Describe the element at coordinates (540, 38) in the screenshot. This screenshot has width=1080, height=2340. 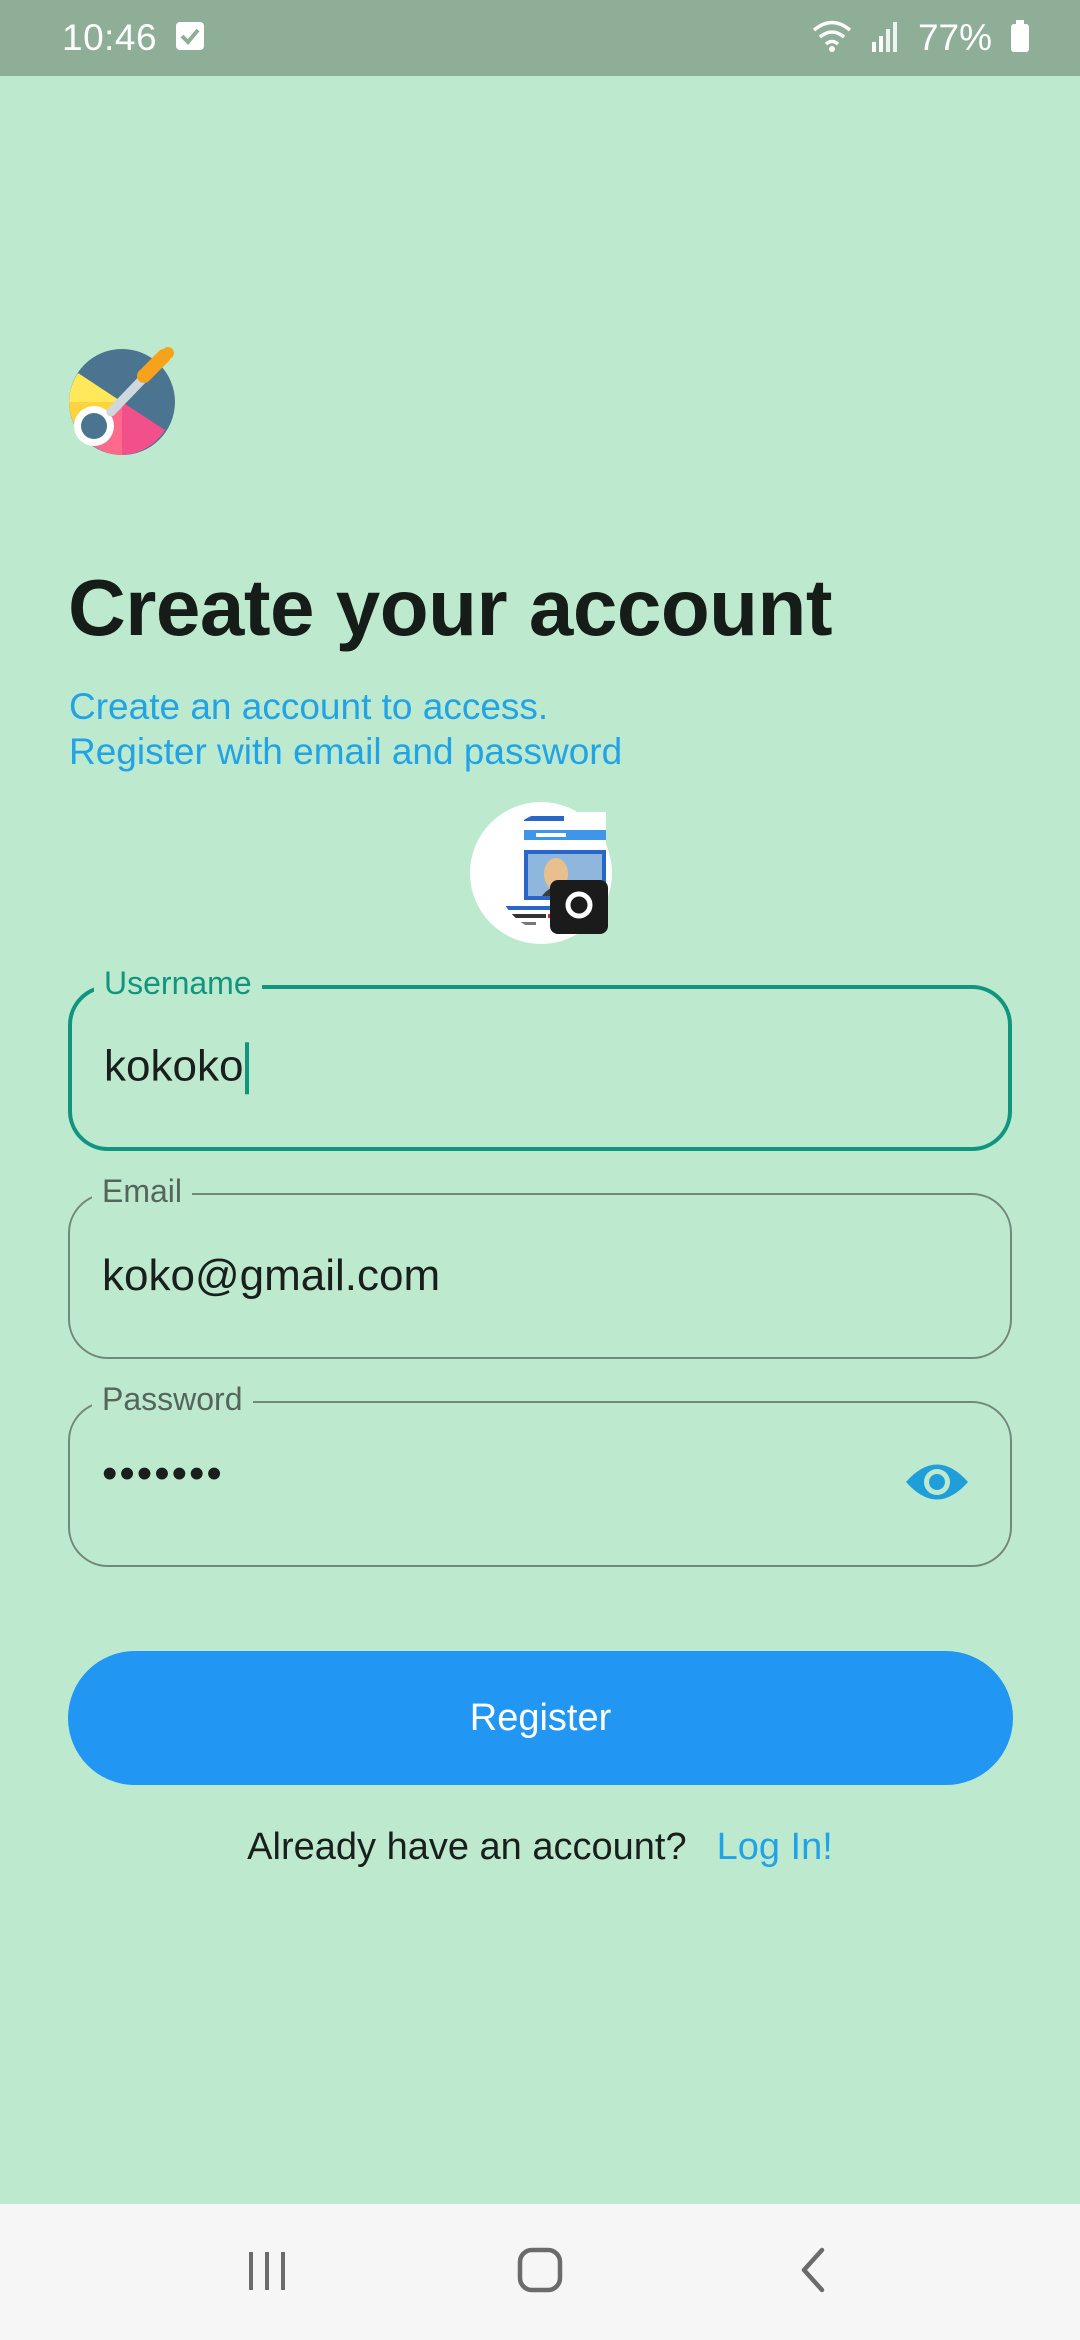
I see `status-bar: 10:46 77%` at that location.